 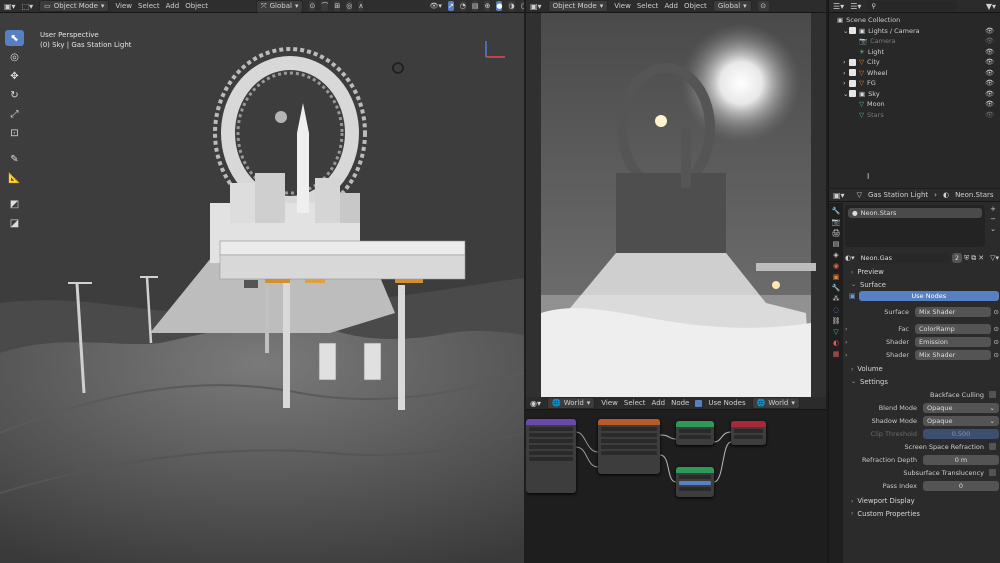 I want to click on outliner-item: 📷 Camera 👁, so click(x=914, y=41).